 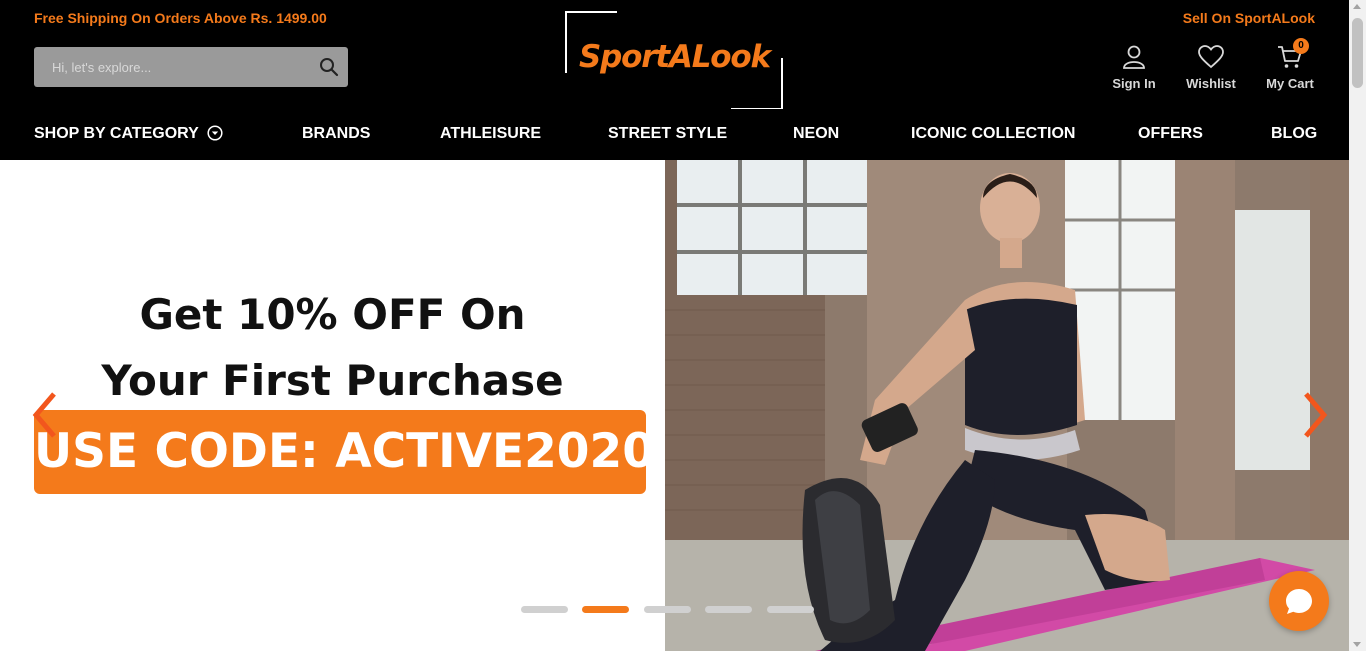 I want to click on search-input, so click(x=169, y=67).